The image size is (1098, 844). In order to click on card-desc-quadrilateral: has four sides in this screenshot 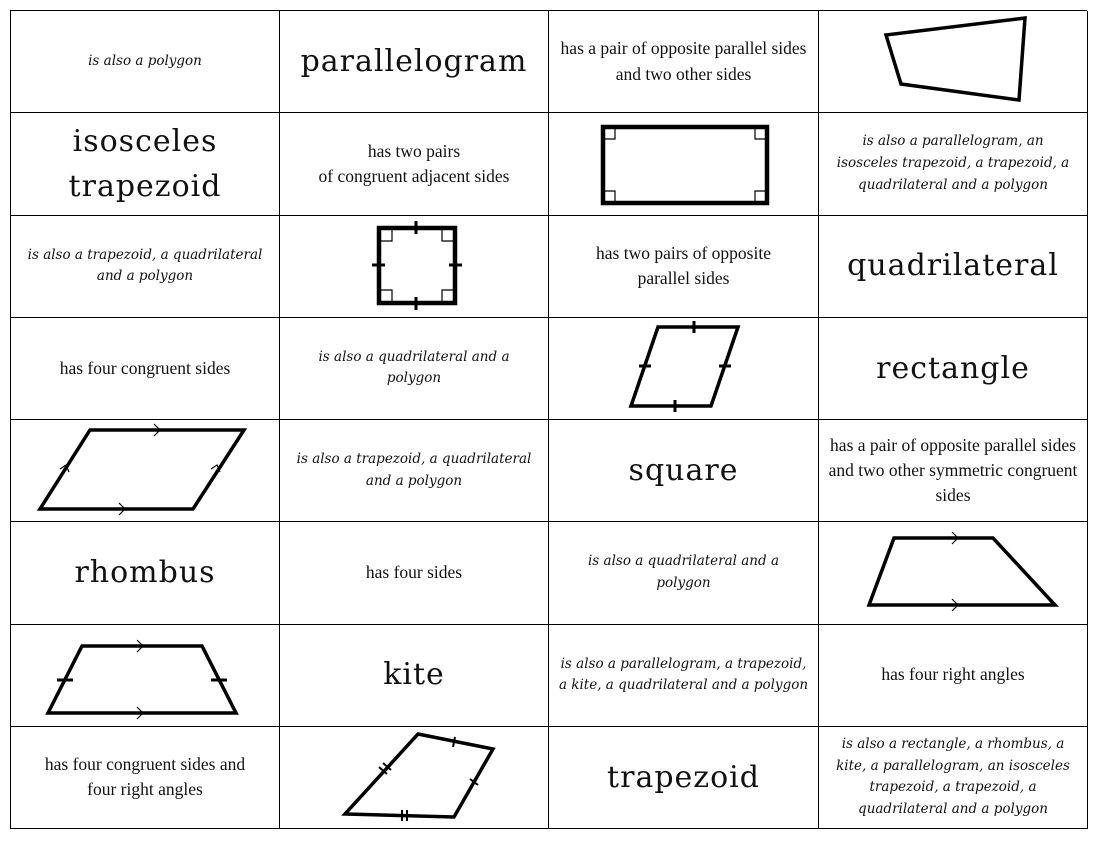, I will do `click(414, 573)`.